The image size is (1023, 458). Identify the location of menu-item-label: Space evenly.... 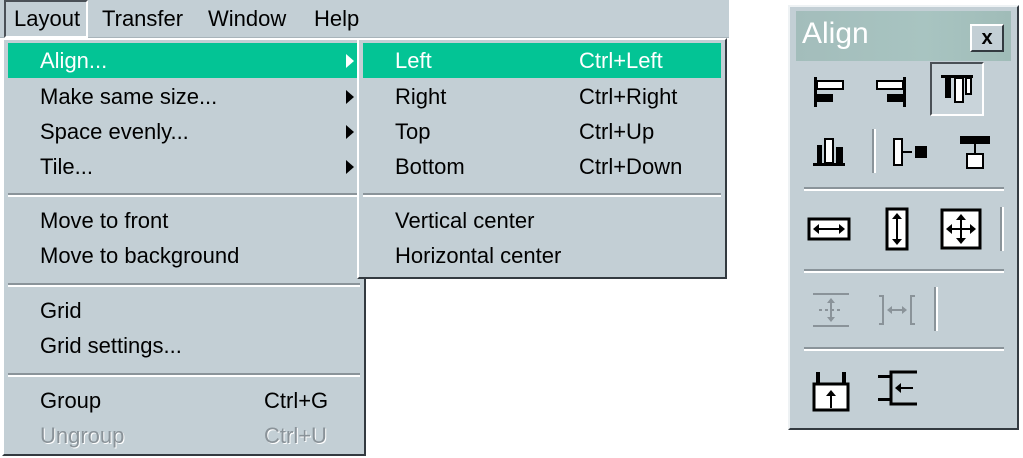
(114, 131).